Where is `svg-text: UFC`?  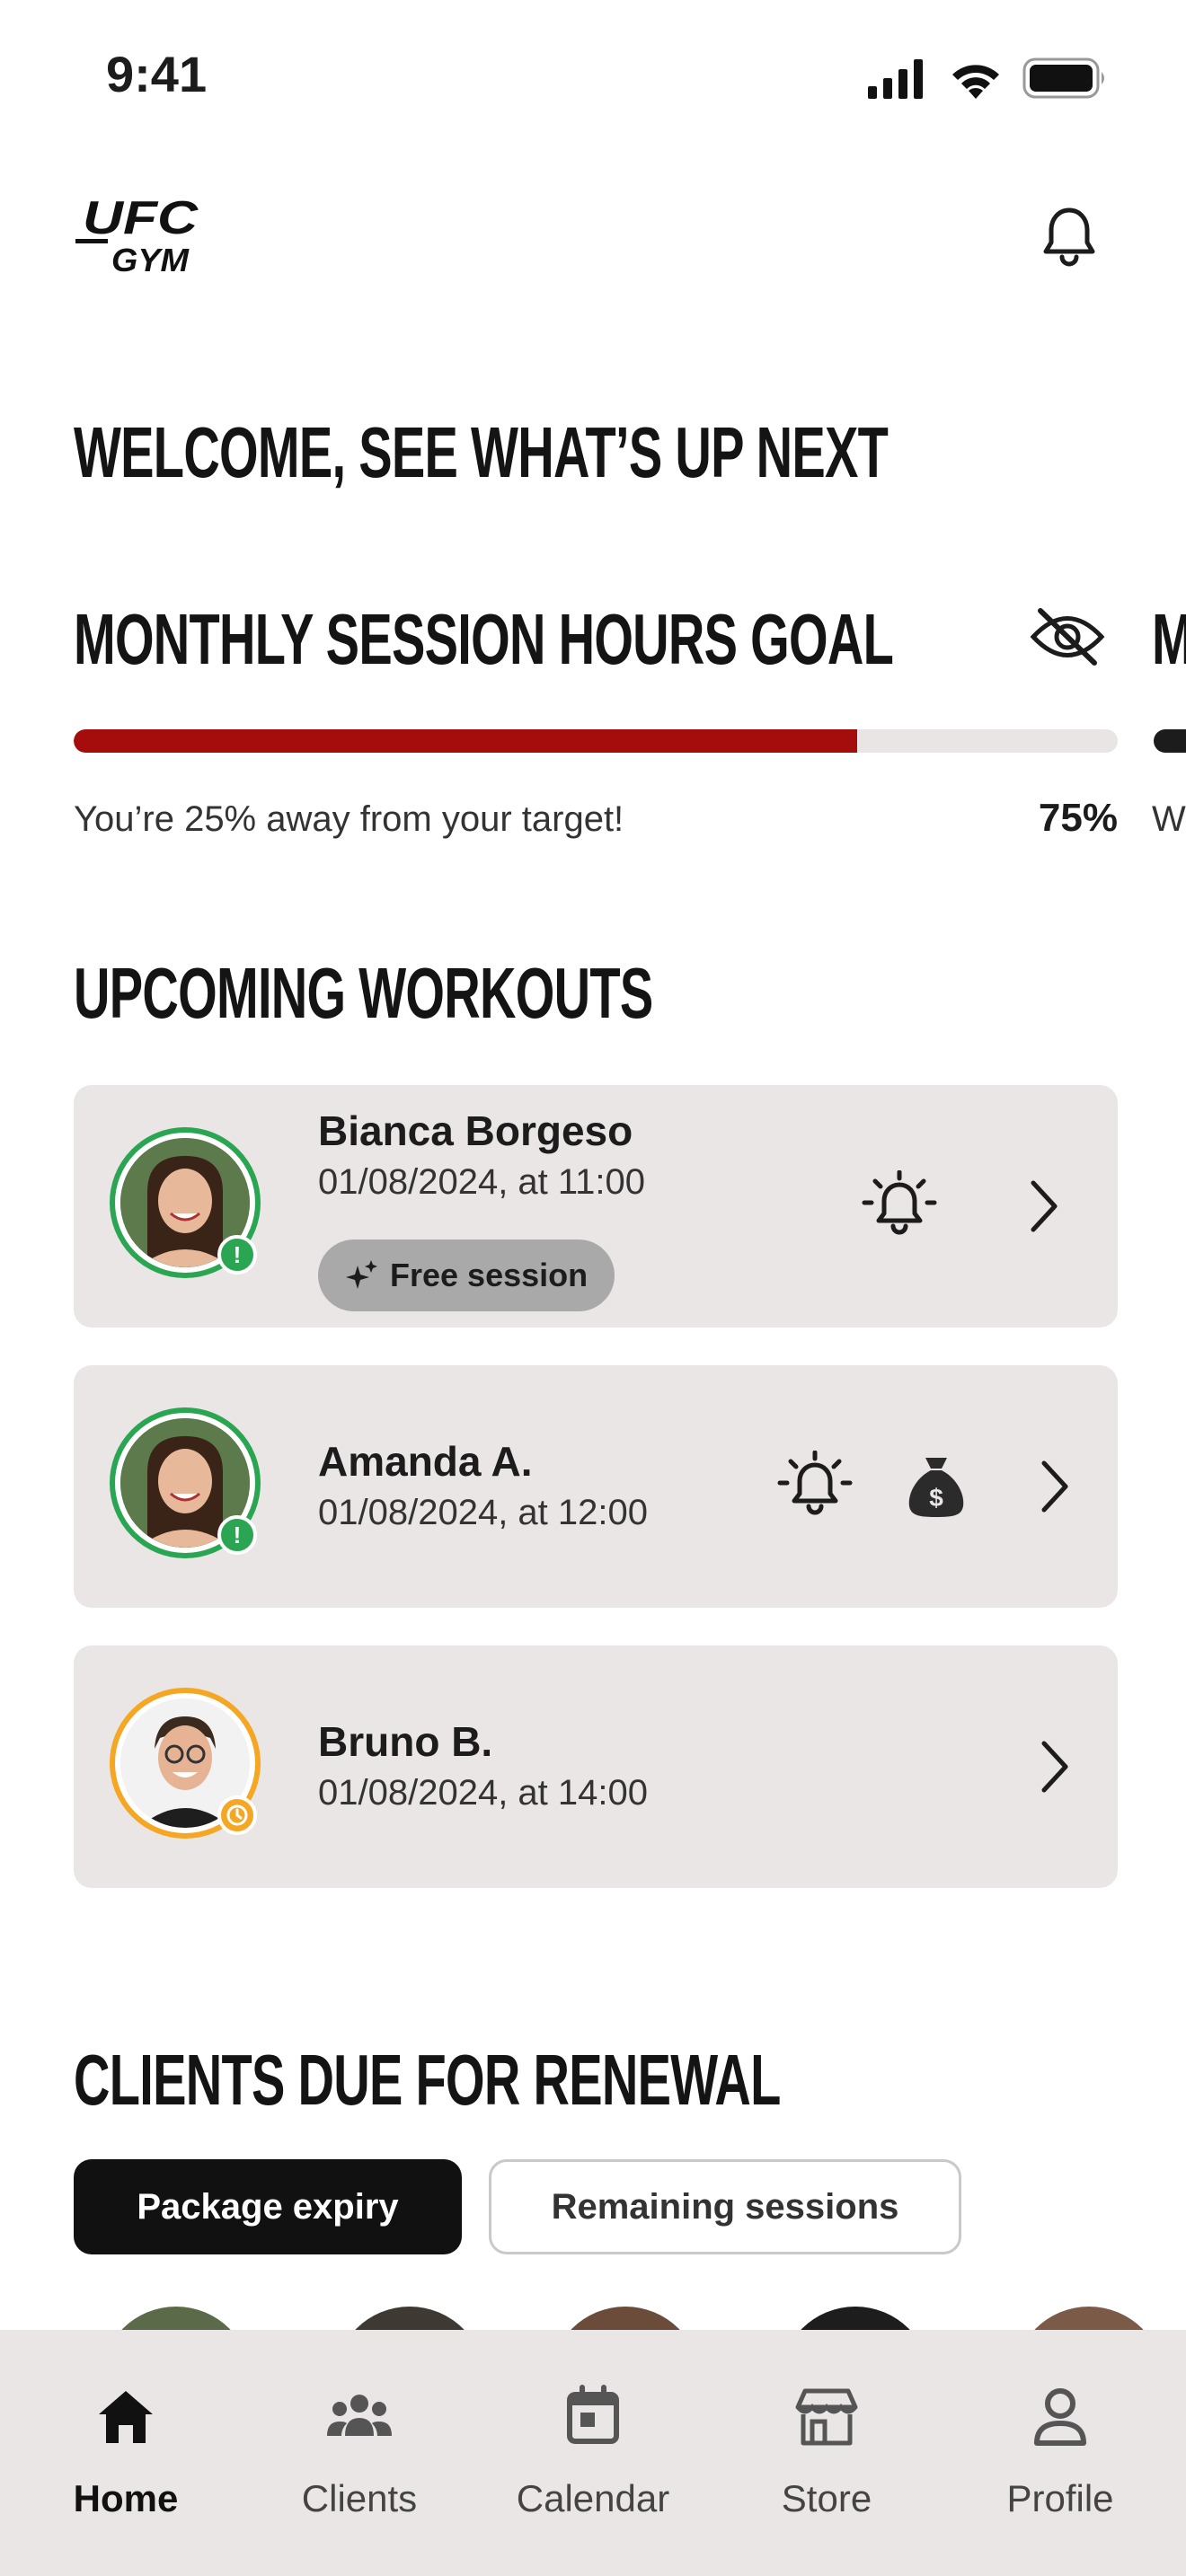 svg-text: UFC is located at coordinates (141, 219).